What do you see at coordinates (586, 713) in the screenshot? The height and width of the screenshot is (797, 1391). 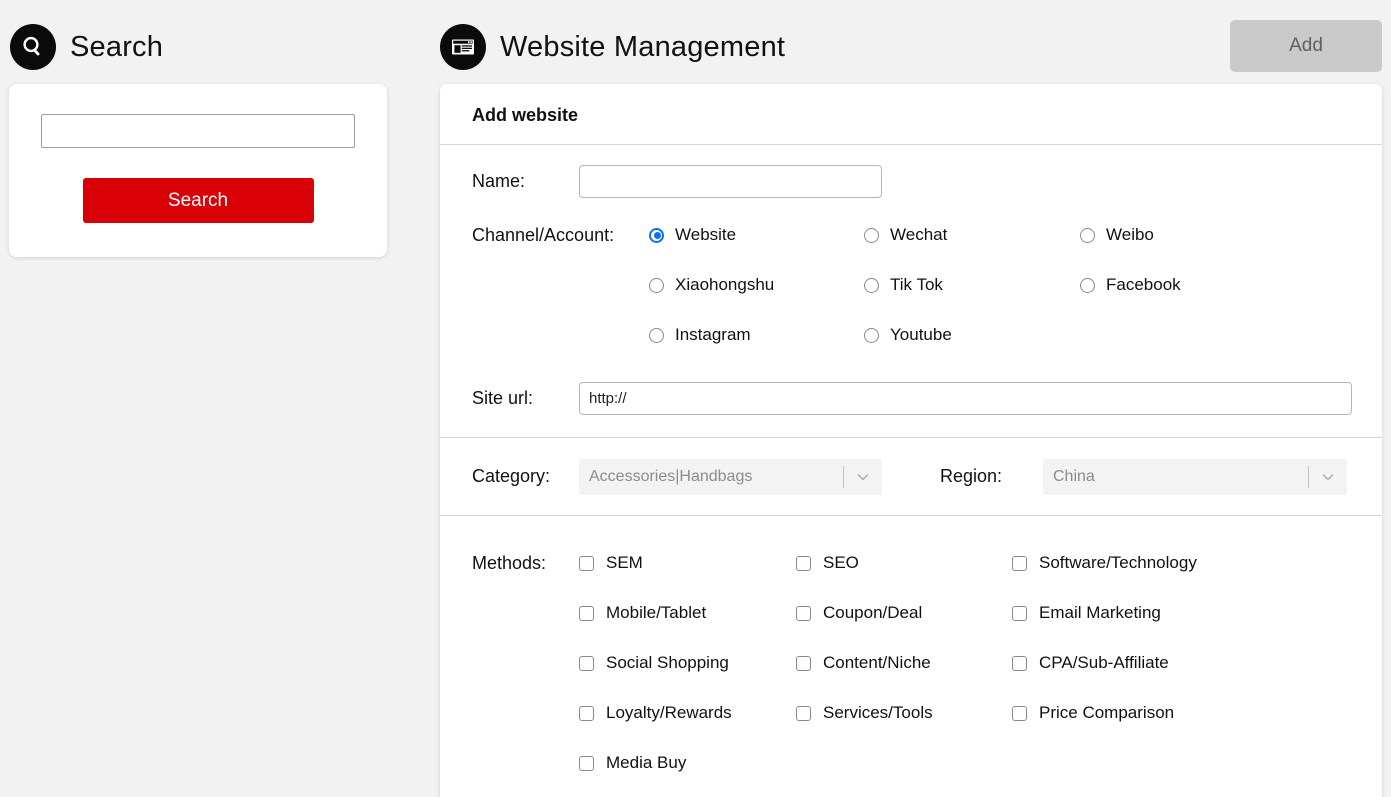 I see `checkbox-loyalty-rewards-icon` at bounding box center [586, 713].